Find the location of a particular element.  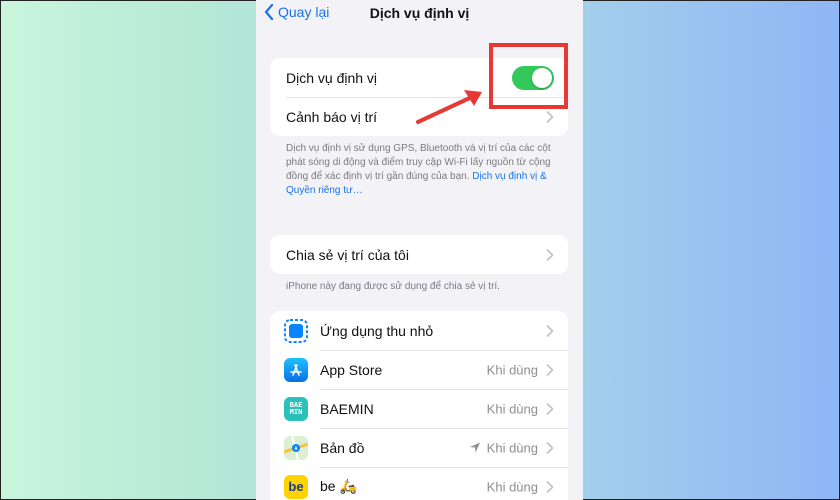

annotation-arrow-icon is located at coordinates (449, 107).